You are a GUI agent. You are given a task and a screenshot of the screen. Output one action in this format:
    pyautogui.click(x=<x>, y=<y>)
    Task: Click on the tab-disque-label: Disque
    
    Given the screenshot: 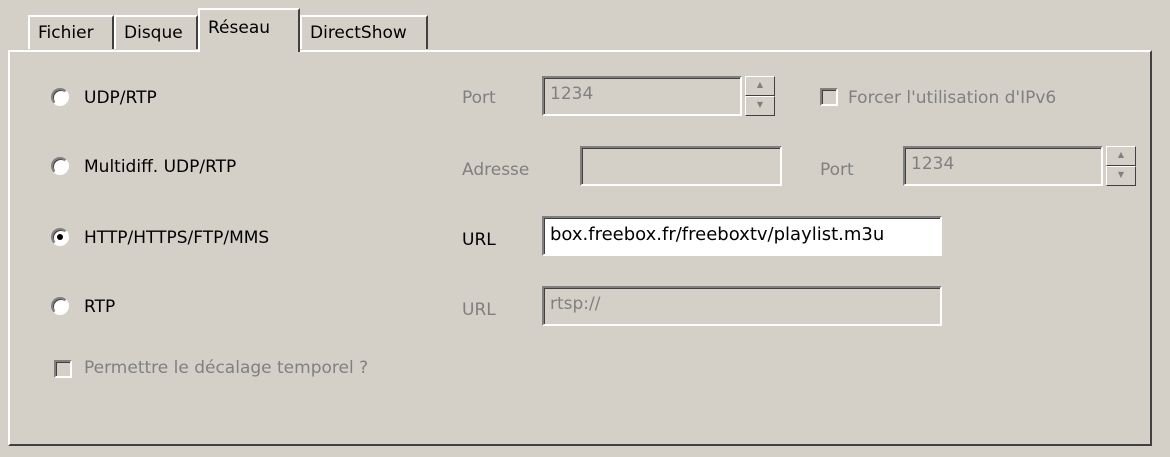 What is the action you would take?
    pyautogui.click(x=153, y=33)
    